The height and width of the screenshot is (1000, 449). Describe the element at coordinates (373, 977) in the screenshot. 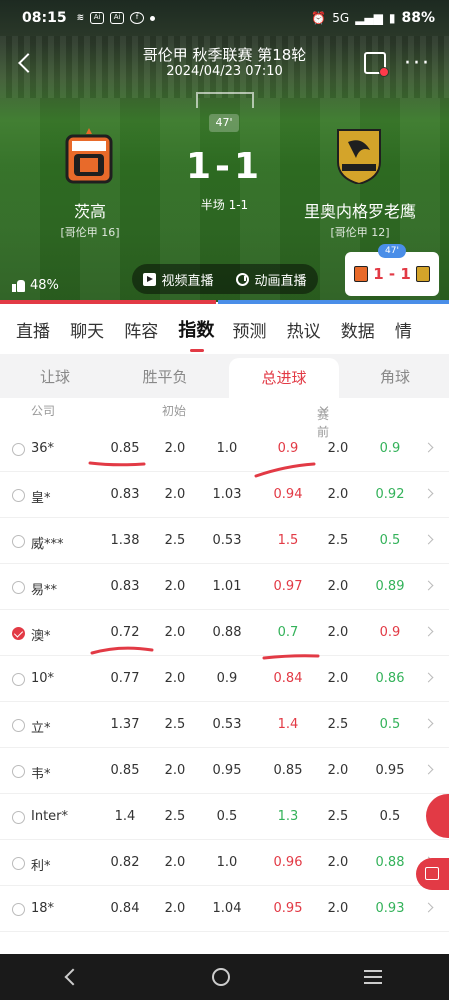

I see `nav-recent-apps-icon` at that location.